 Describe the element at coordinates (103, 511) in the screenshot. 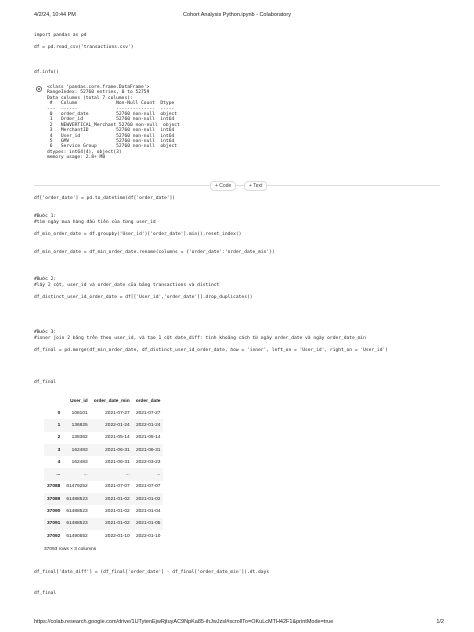

I see `table-row: 37090 61488523 2021-01-02 2021-01-04` at that location.